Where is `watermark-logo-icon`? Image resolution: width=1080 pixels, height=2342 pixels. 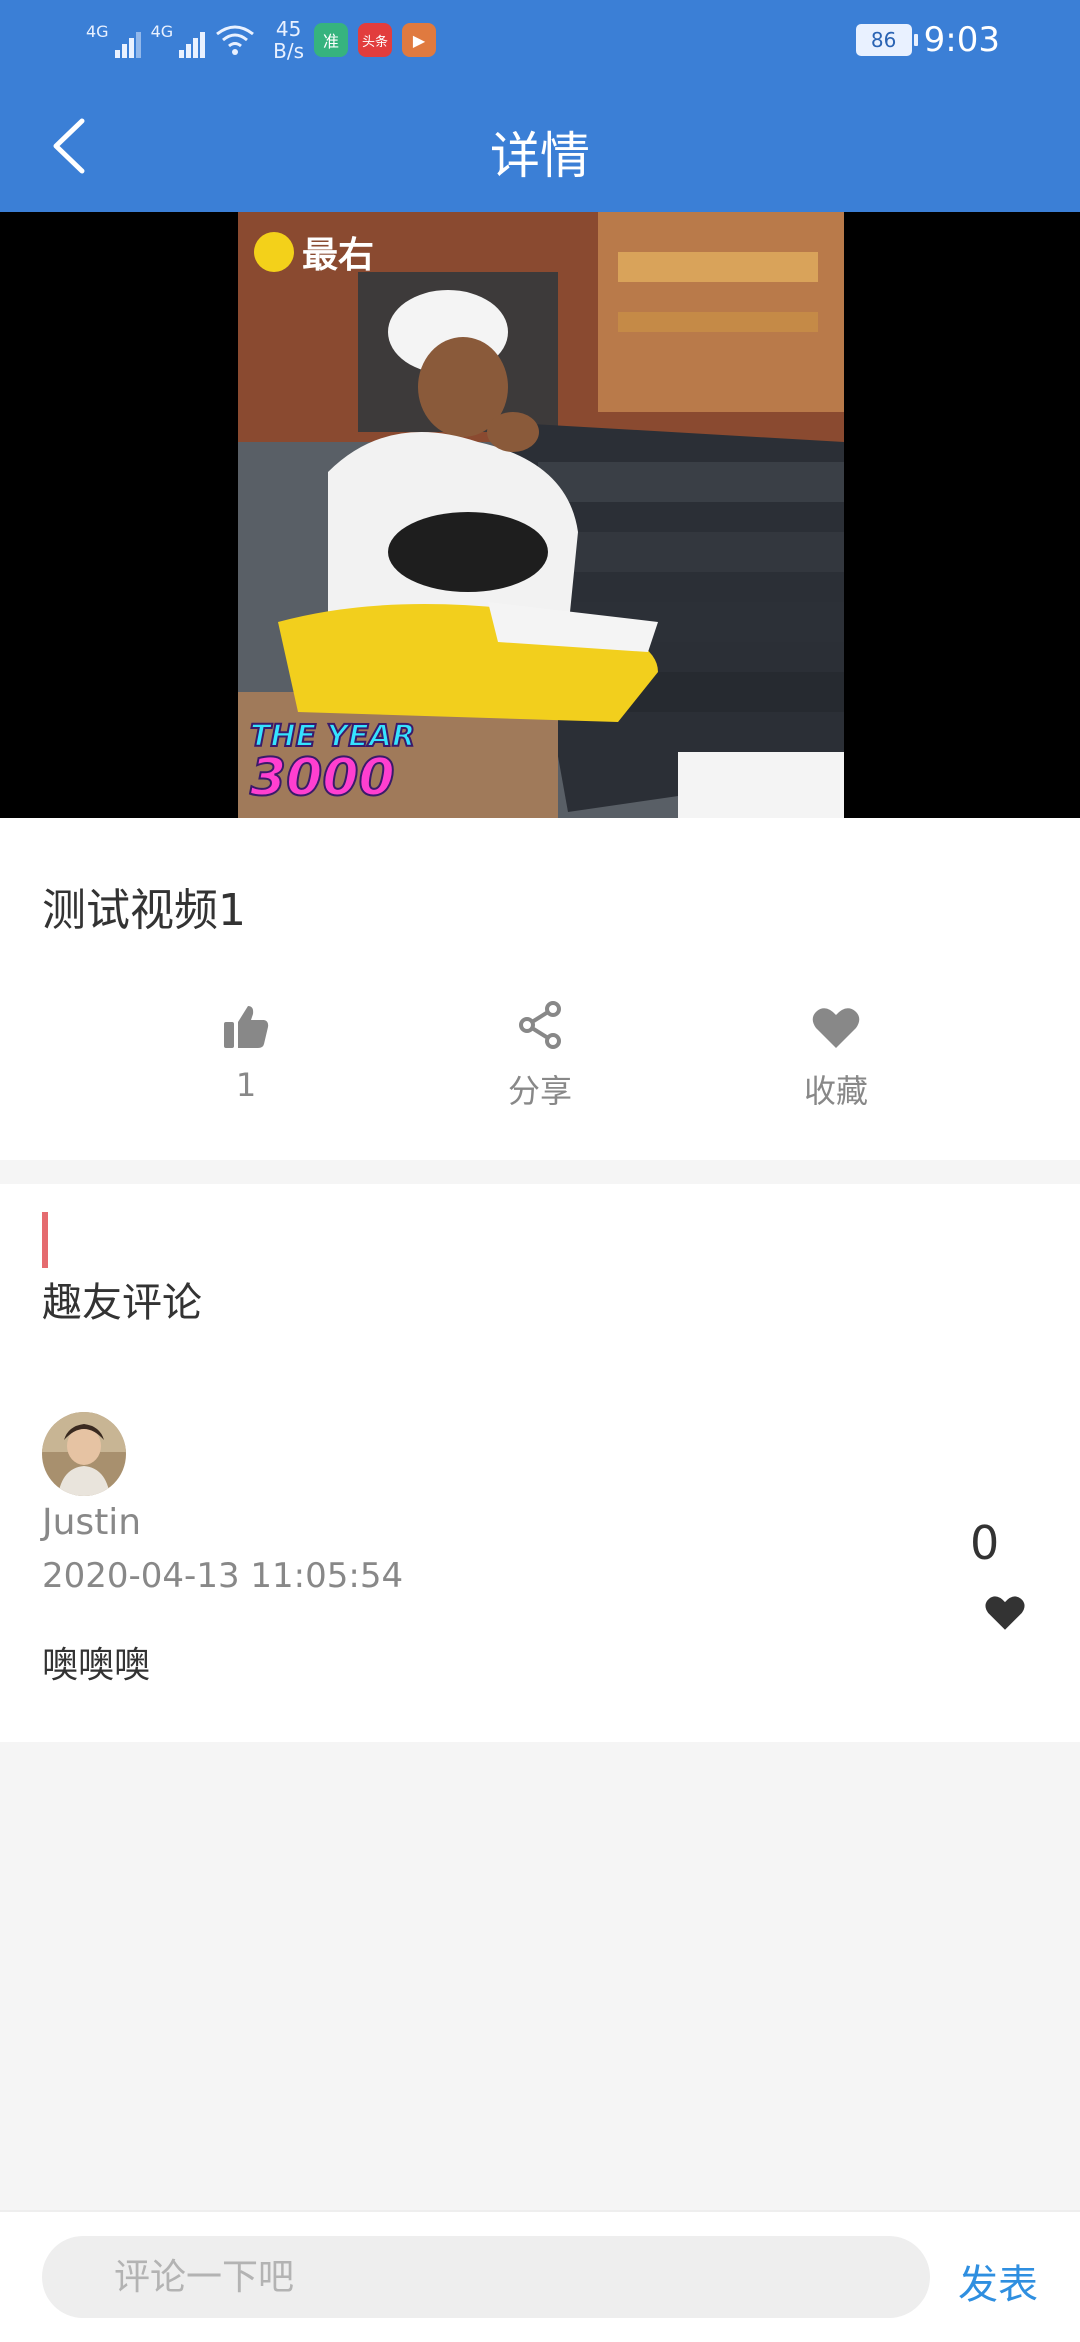
watermark-logo-icon is located at coordinates (274, 252).